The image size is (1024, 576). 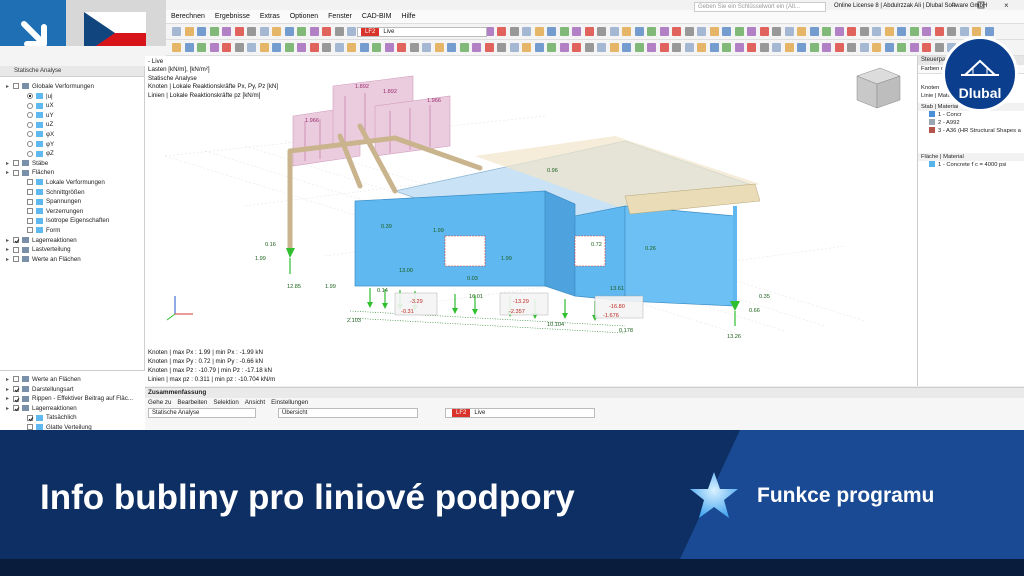 What do you see at coordinates (971, 131) in the screenshot?
I see `material-legend-item: 3 - A36 (HR Structural Shapes a` at bounding box center [971, 131].